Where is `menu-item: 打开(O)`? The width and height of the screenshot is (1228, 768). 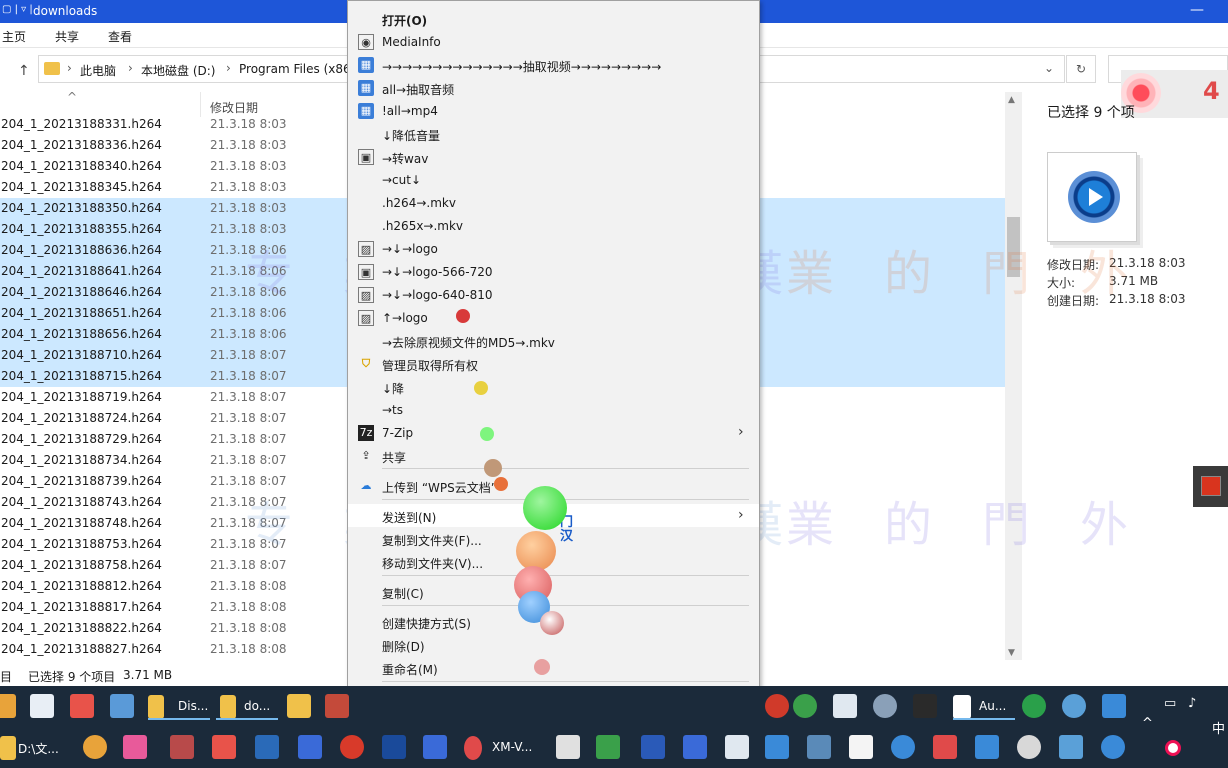
menu-item: 打开(O) is located at coordinates (553, 18).